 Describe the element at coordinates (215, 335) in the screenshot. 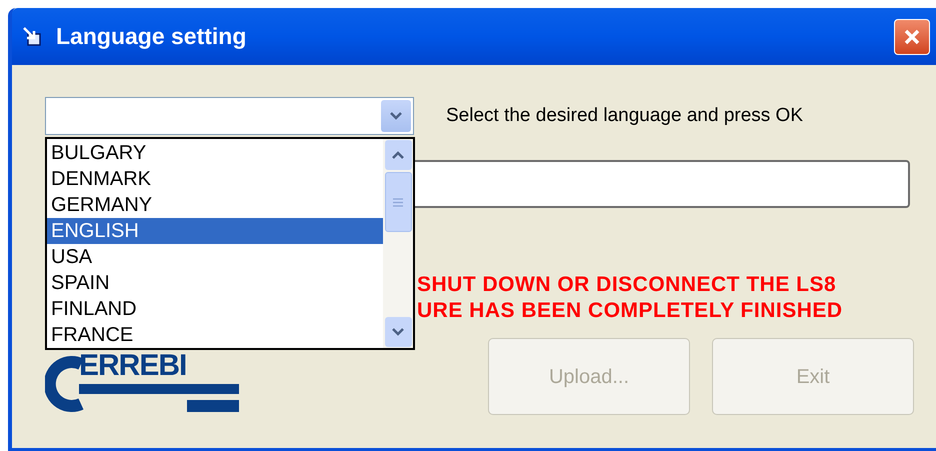

I see `language-option: FRANCE` at that location.